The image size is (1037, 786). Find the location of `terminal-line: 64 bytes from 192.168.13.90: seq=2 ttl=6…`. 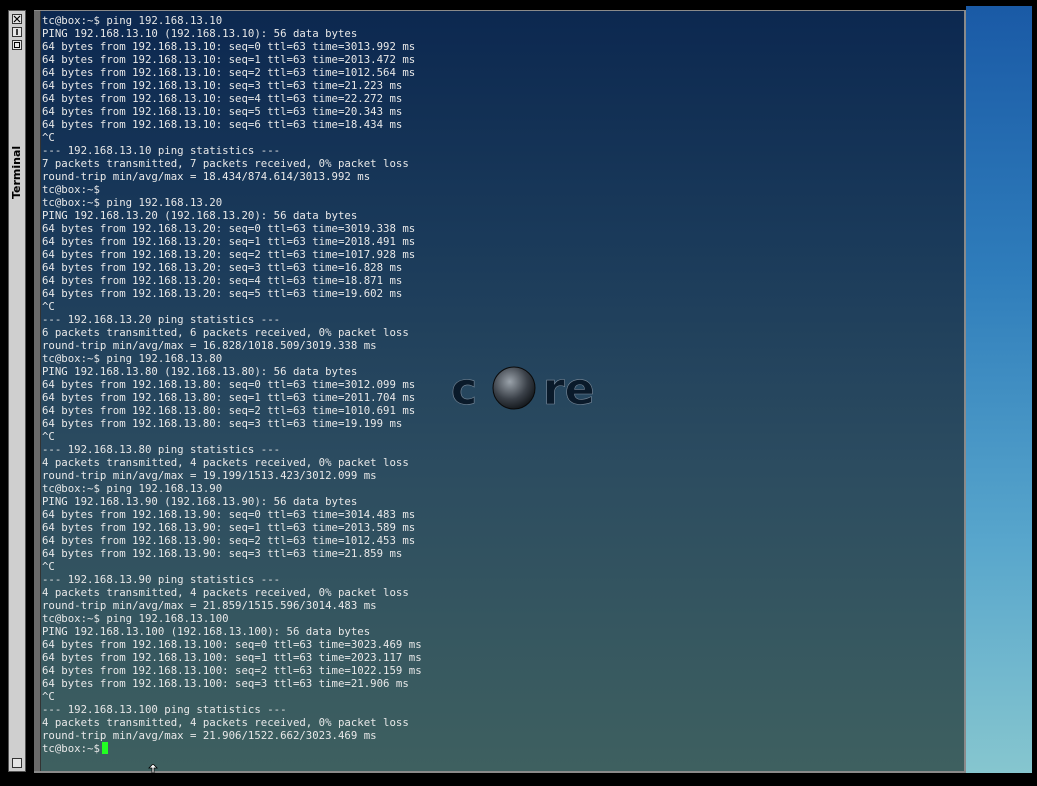

terminal-line: 64 bytes from 192.168.13.90: seq=2 ttl=6… is located at coordinates (229, 540).